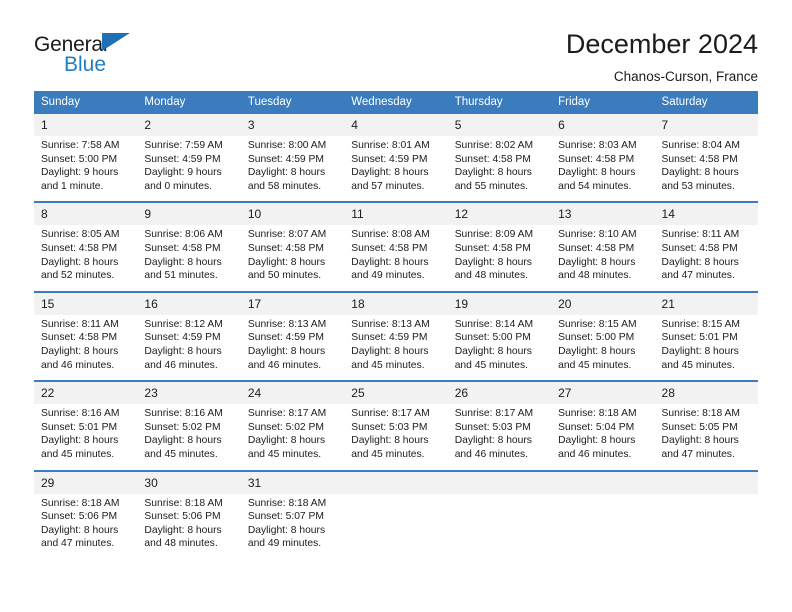 This screenshot has height=612, width=792. Describe the element at coordinates (78, 276) in the screenshot. I see `daylight-duration-line2: and 52 minutes.` at that location.